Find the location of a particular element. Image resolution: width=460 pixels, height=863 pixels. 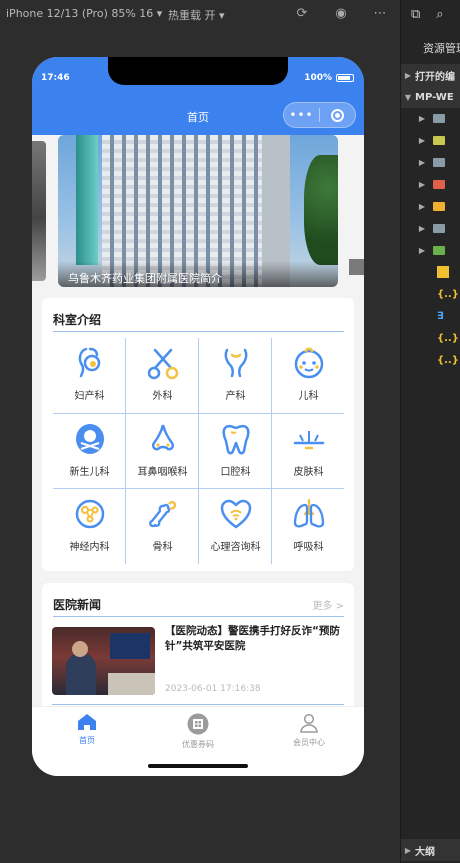

neuron-icon is located at coordinates (89, 514).